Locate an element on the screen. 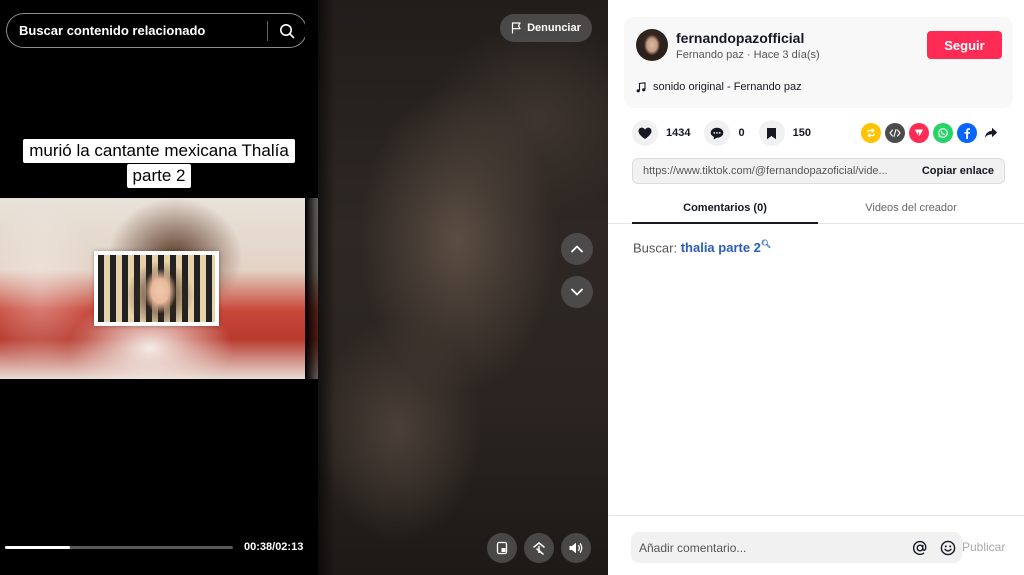 This screenshot has width=1024, height=575. at-sign-icon is located at coordinates (919, 547).